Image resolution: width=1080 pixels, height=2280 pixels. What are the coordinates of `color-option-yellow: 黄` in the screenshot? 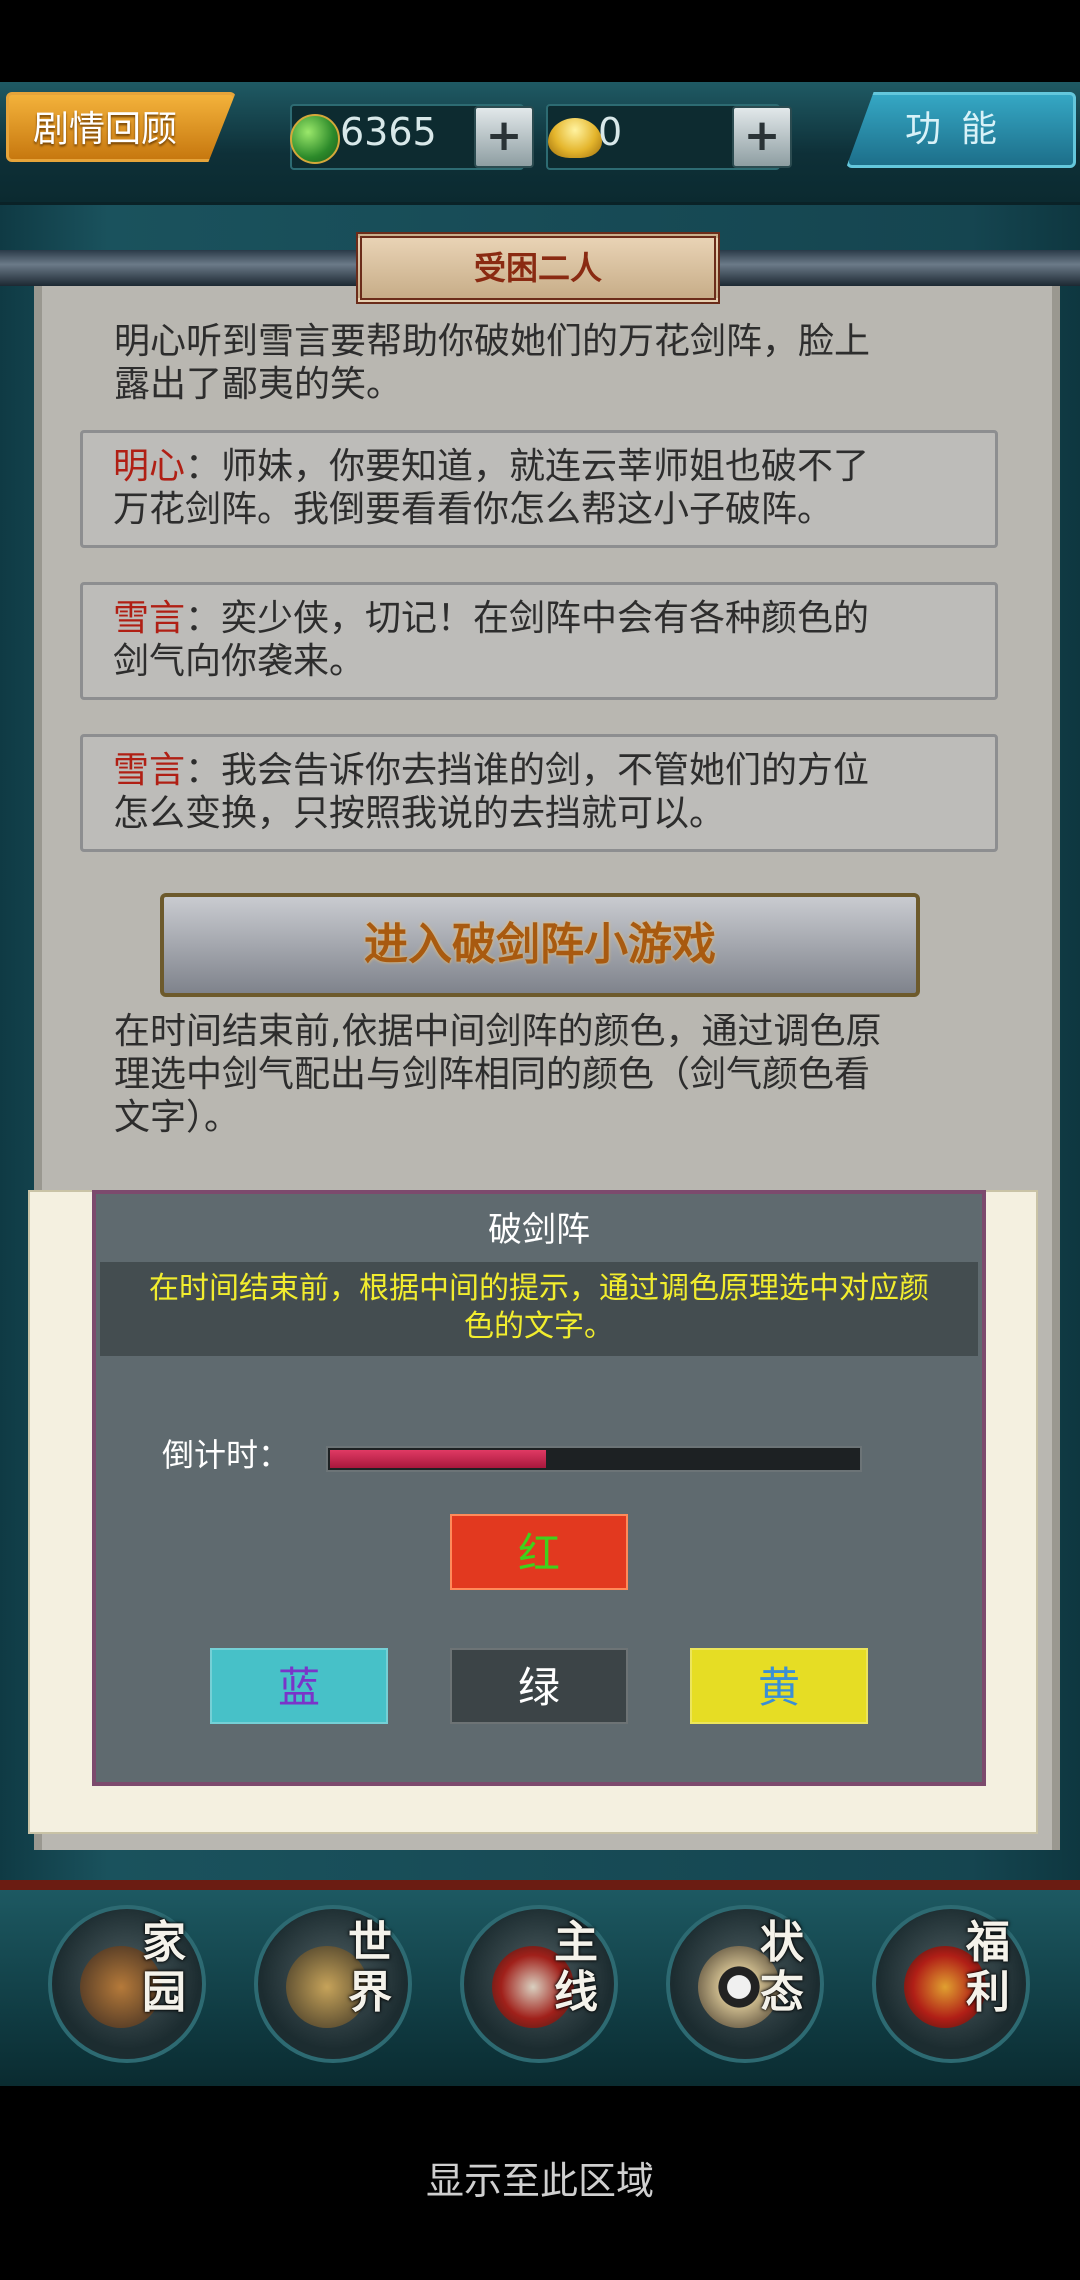 It's located at (779, 1686).